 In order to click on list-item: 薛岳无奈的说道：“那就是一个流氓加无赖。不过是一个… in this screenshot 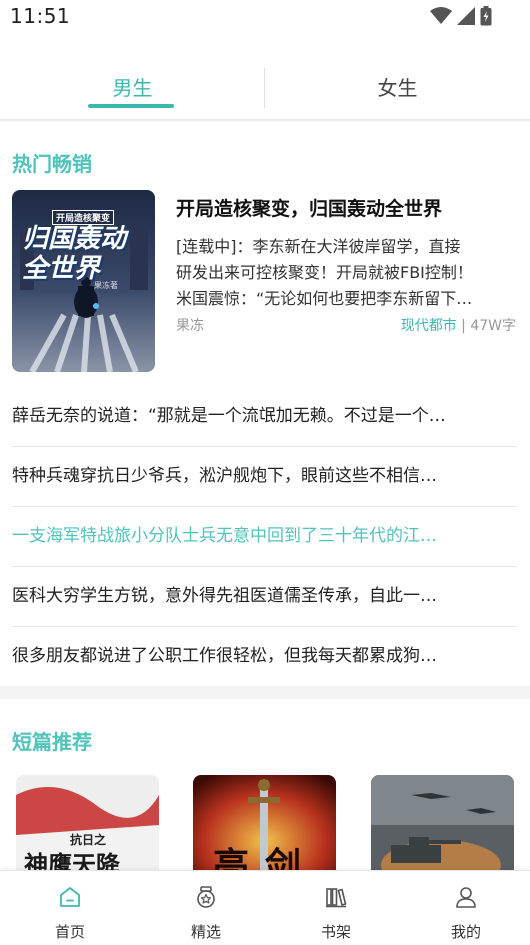, I will do `click(264, 416)`.